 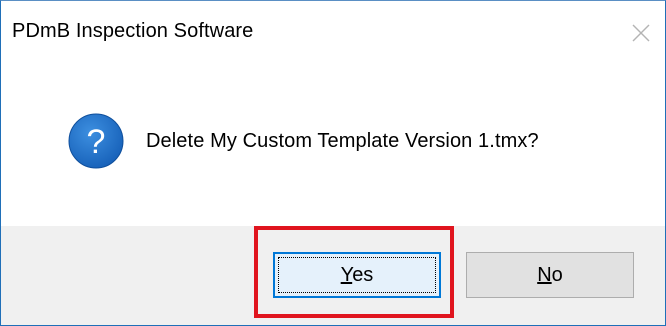 I want to click on window-title: PDmB Inspection Software, so click(x=133, y=31).